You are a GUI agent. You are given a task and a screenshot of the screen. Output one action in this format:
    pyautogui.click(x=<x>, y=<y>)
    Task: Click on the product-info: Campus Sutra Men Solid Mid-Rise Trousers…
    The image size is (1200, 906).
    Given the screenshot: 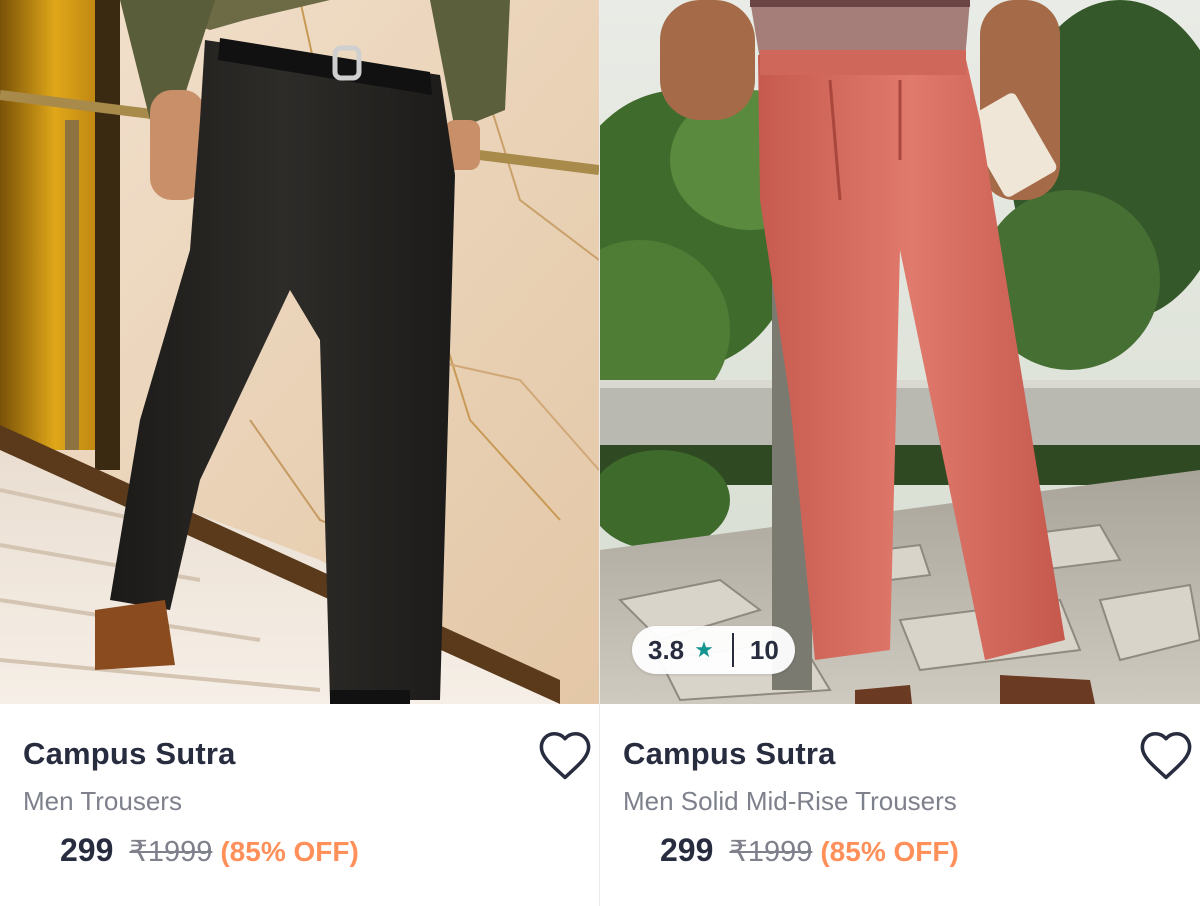 What is the action you would take?
    pyautogui.click(x=900, y=805)
    